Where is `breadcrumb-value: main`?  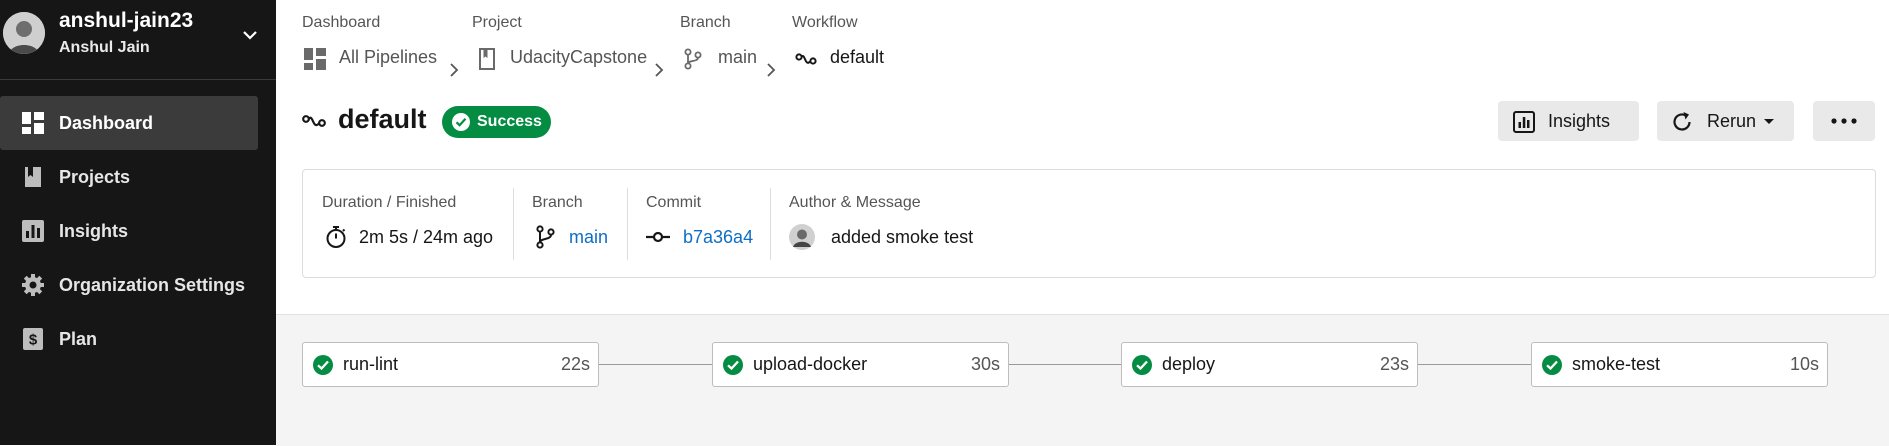 breadcrumb-value: main is located at coordinates (738, 57).